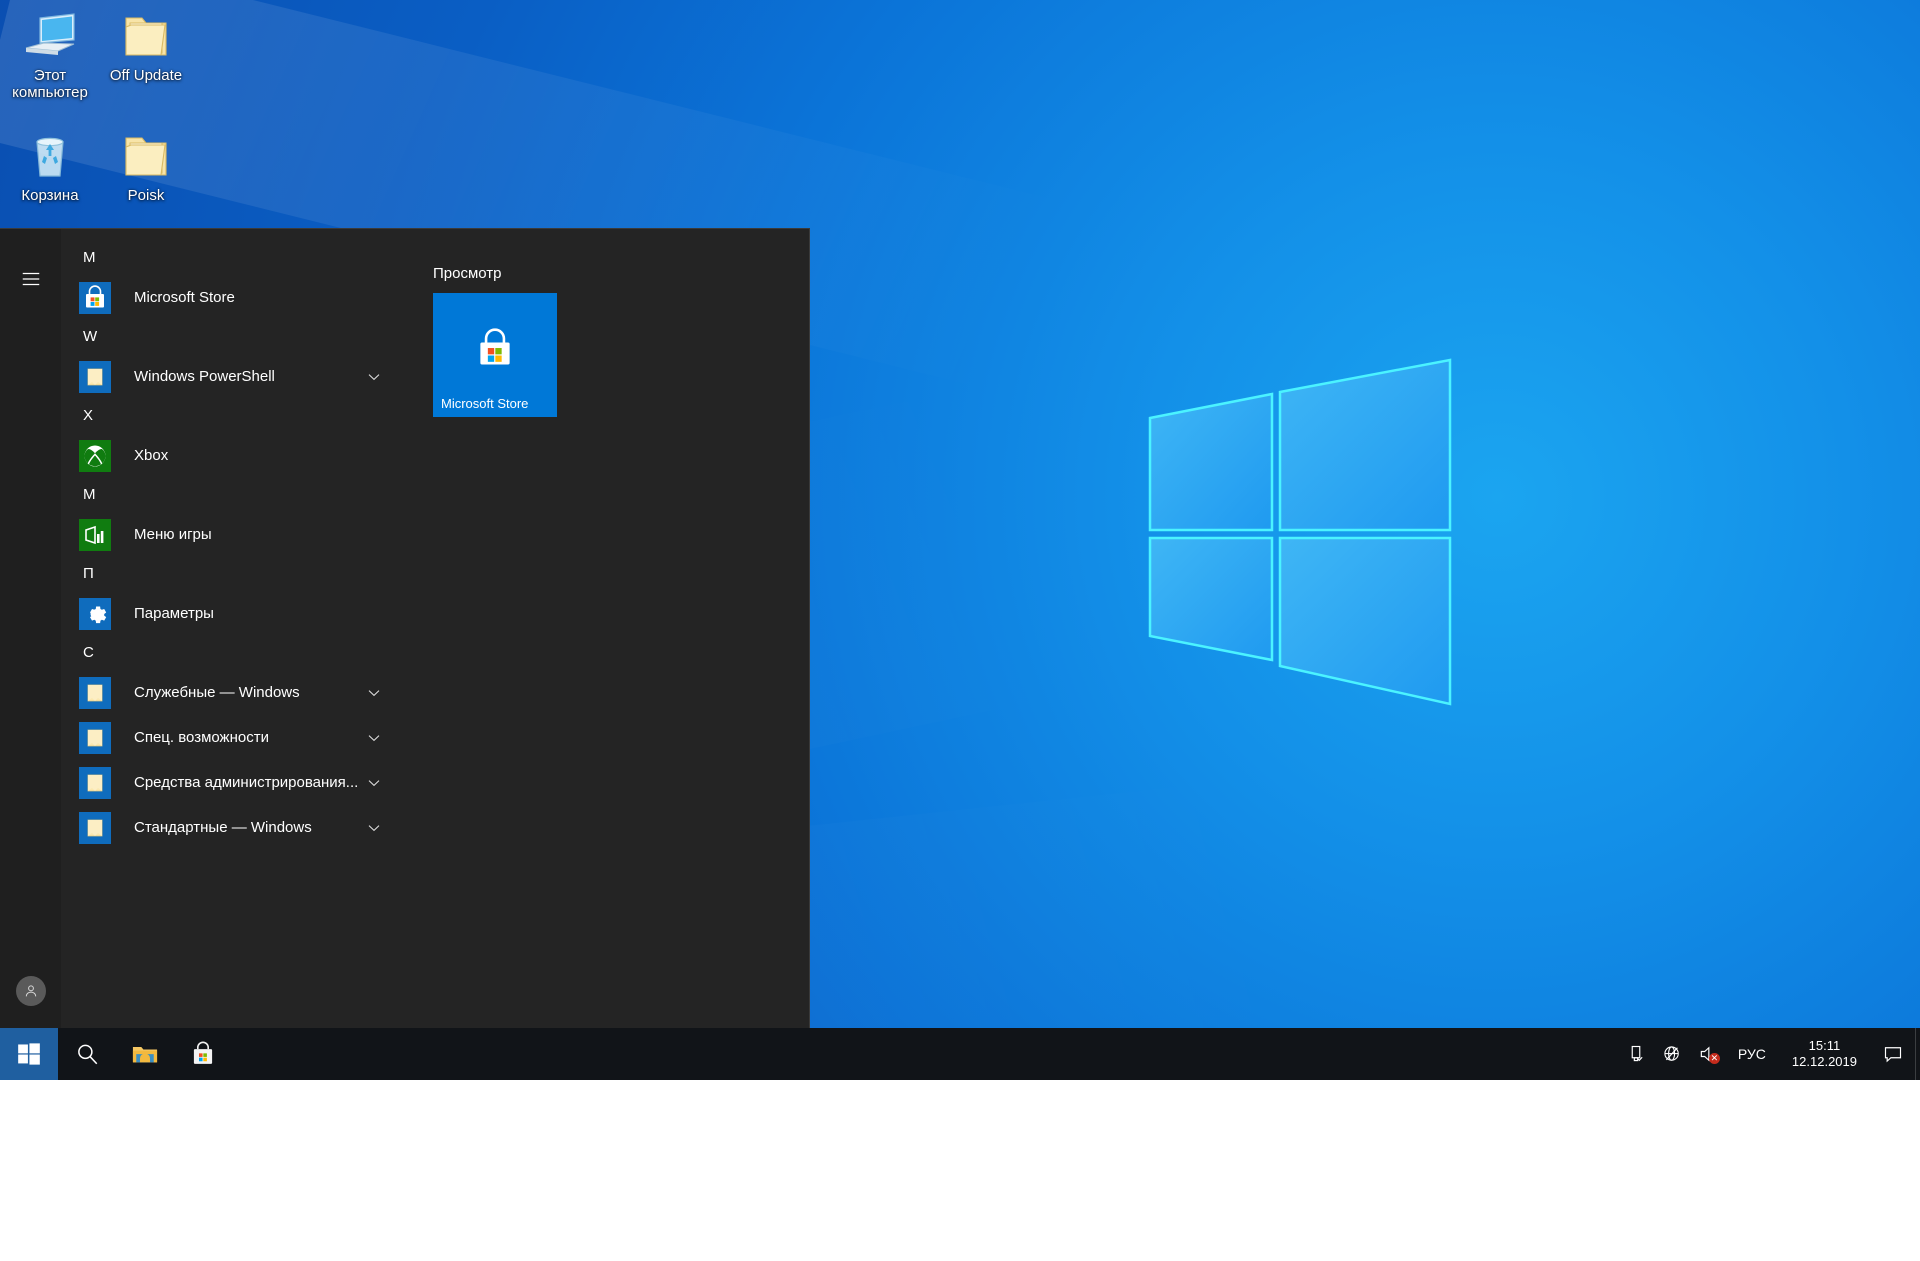 Image resolution: width=1920 pixels, height=1261 pixels. What do you see at coordinates (50, 156) in the screenshot?
I see `recycle-bin-icon` at bounding box center [50, 156].